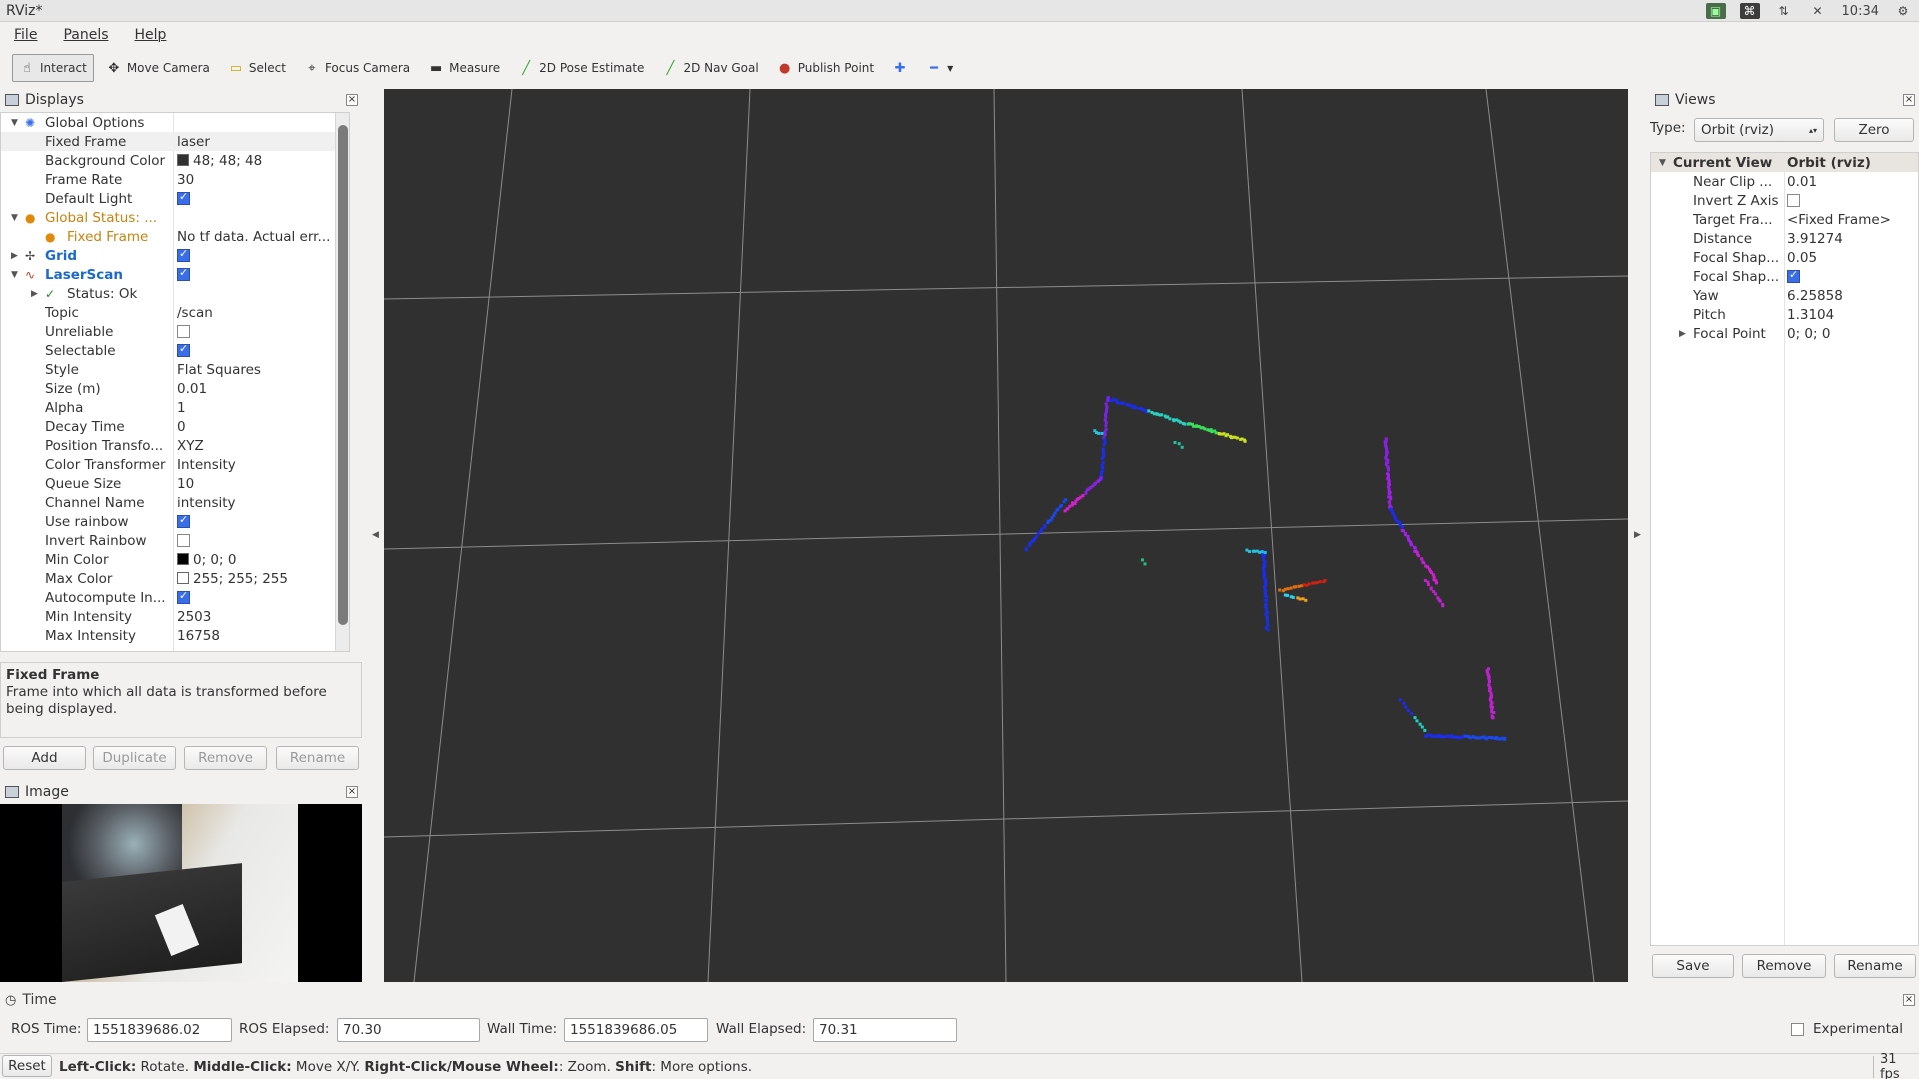 The width and height of the screenshot is (1919, 1079). Describe the element at coordinates (175, 578) in the screenshot. I see `tree-row: Max Color 255; 255; 255` at that location.